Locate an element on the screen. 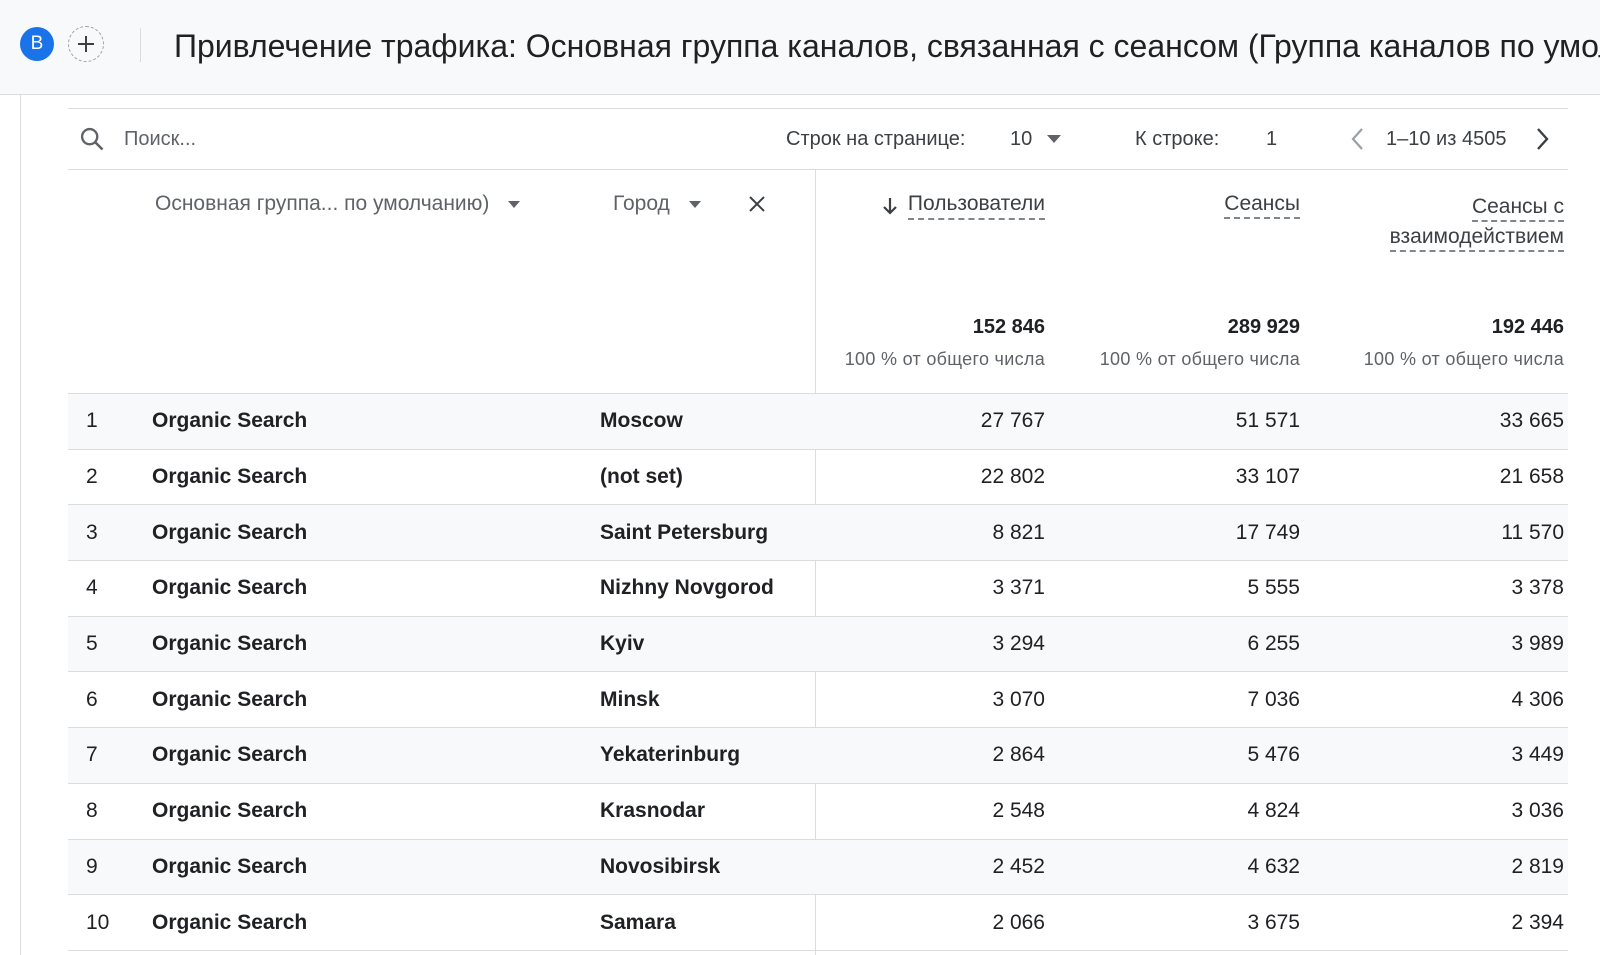 This screenshot has height=955, width=1600. table-row: 10 Organic Search Samara 2 066 3 675 2 394 is located at coordinates (818, 923).